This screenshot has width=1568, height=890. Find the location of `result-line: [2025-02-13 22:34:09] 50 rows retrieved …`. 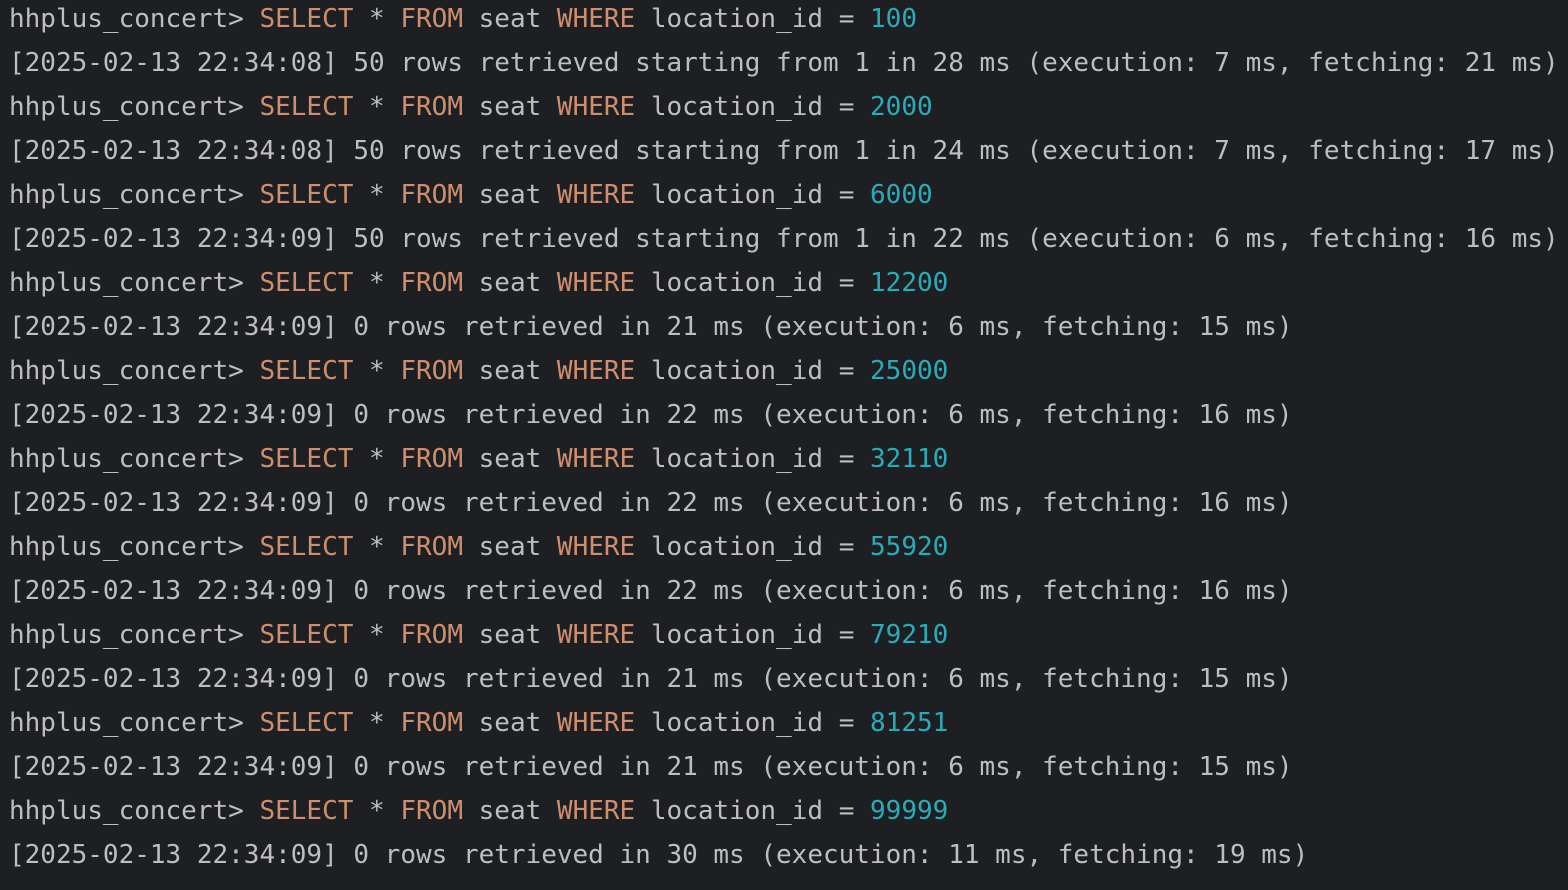

result-line: [2025-02-13 22:34:09] 50 rows retrieved … is located at coordinates (784, 239).